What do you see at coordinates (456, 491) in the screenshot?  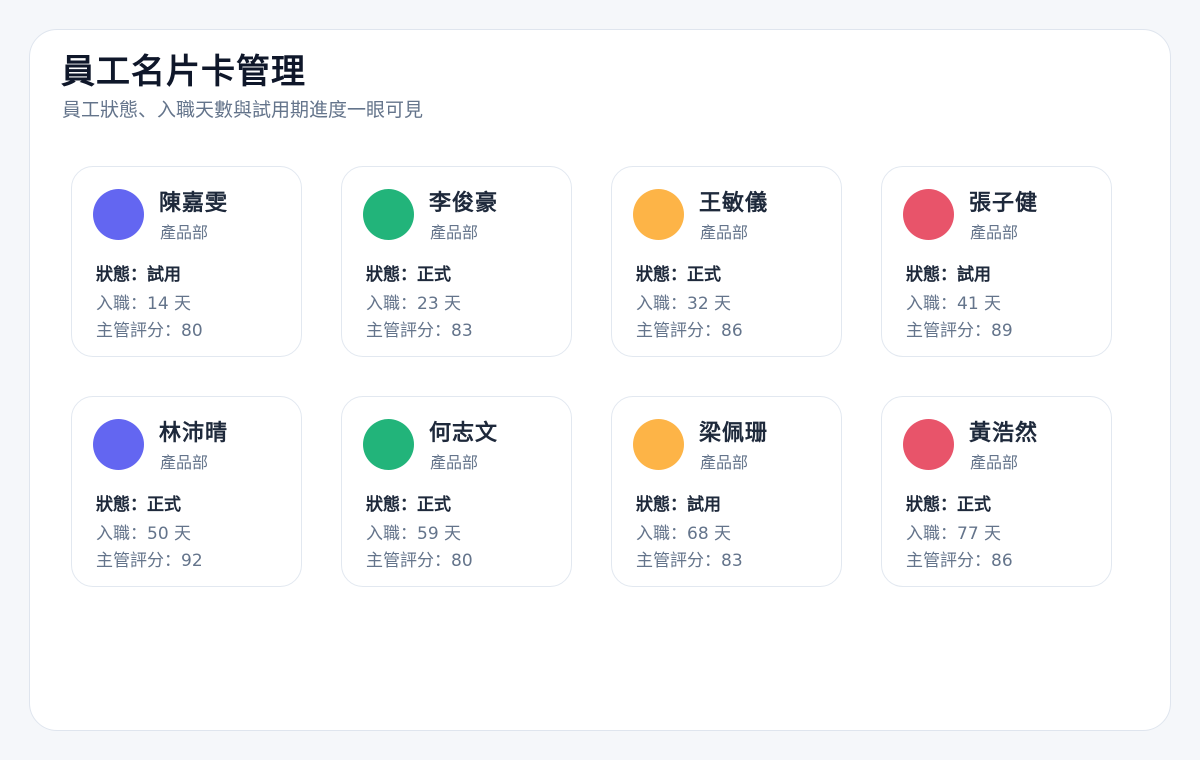 I see `employee-card: 何志文產品部狀態：正式入職：59 天主管評分：80` at bounding box center [456, 491].